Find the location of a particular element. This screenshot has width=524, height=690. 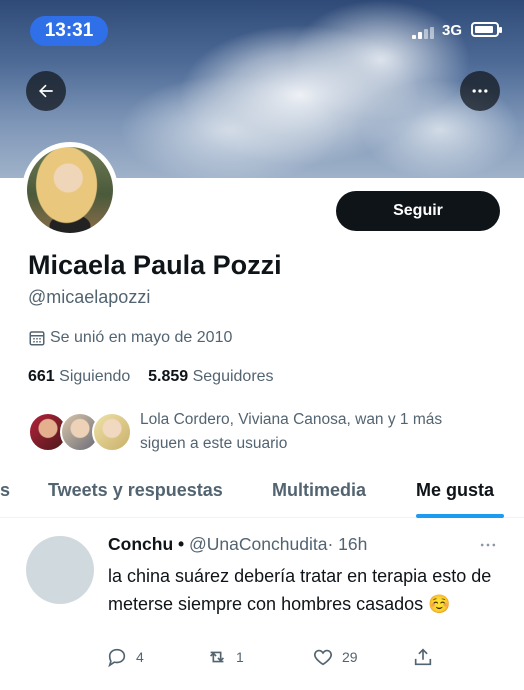

profile-avatar is located at coordinates (70, 190).